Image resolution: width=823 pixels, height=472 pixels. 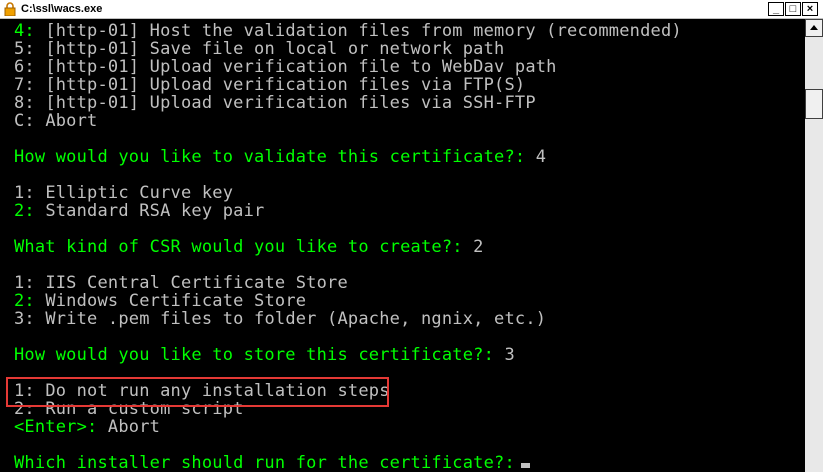 What do you see at coordinates (181, 283) in the screenshot?
I see `console-line: 1: IIS Central Certificate Store` at bounding box center [181, 283].